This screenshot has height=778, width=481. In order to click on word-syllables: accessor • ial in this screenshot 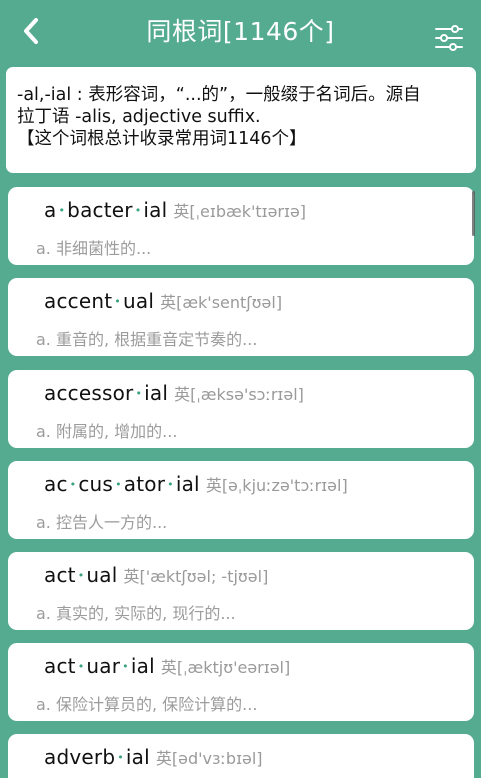, I will do `click(106, 393)`.